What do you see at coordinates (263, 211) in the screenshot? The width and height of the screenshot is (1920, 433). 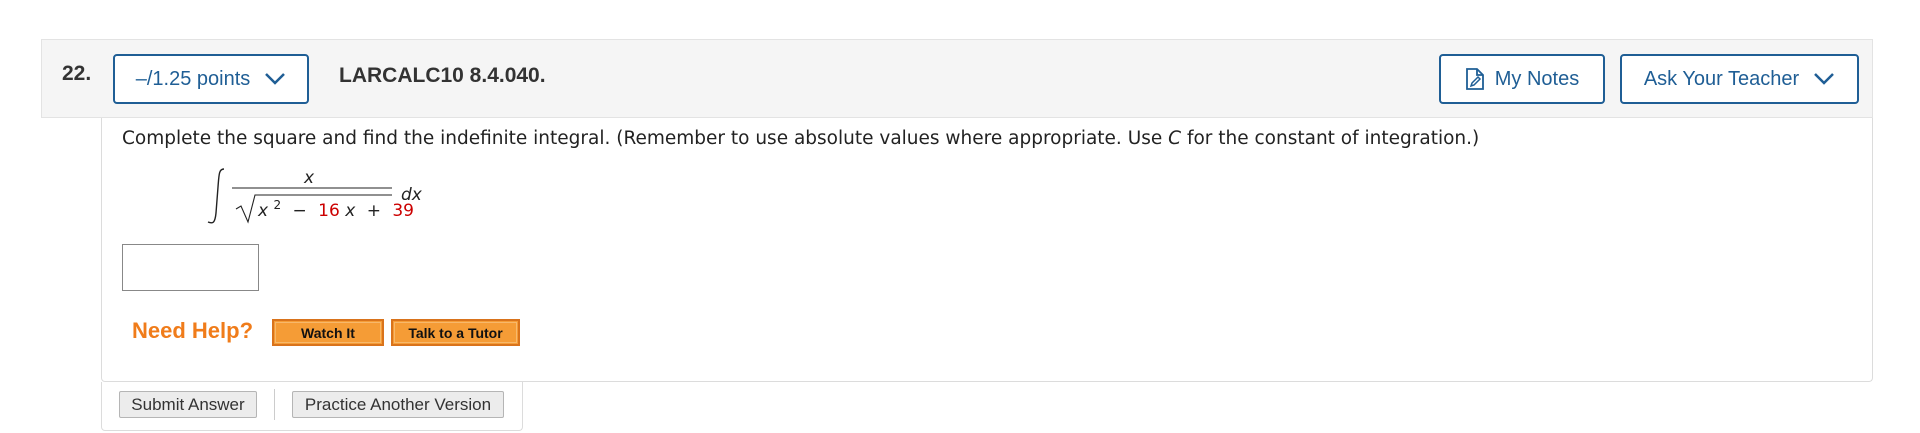 I see `radicand-x: x` at bounding box center [263, 211].